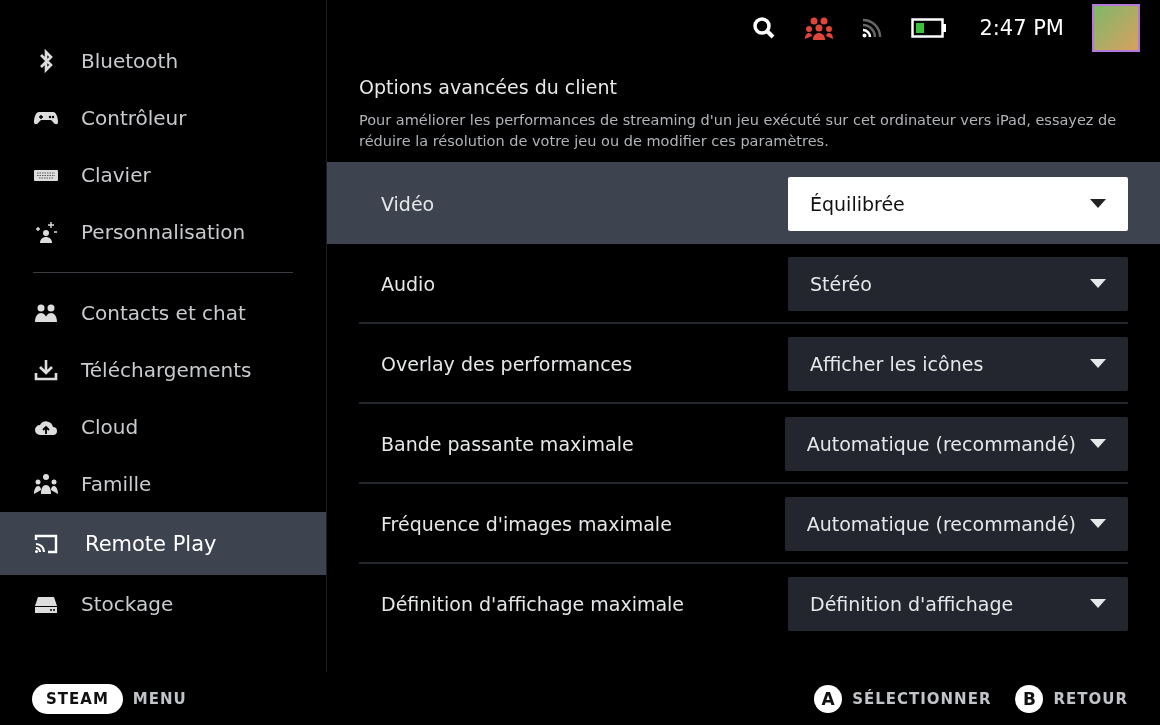 The image size is (1160, 725). What do you see at coordinates (163, 174) in the screenshot?
I see `sidebar-item: Clavier` at bounding box center [163, 174].